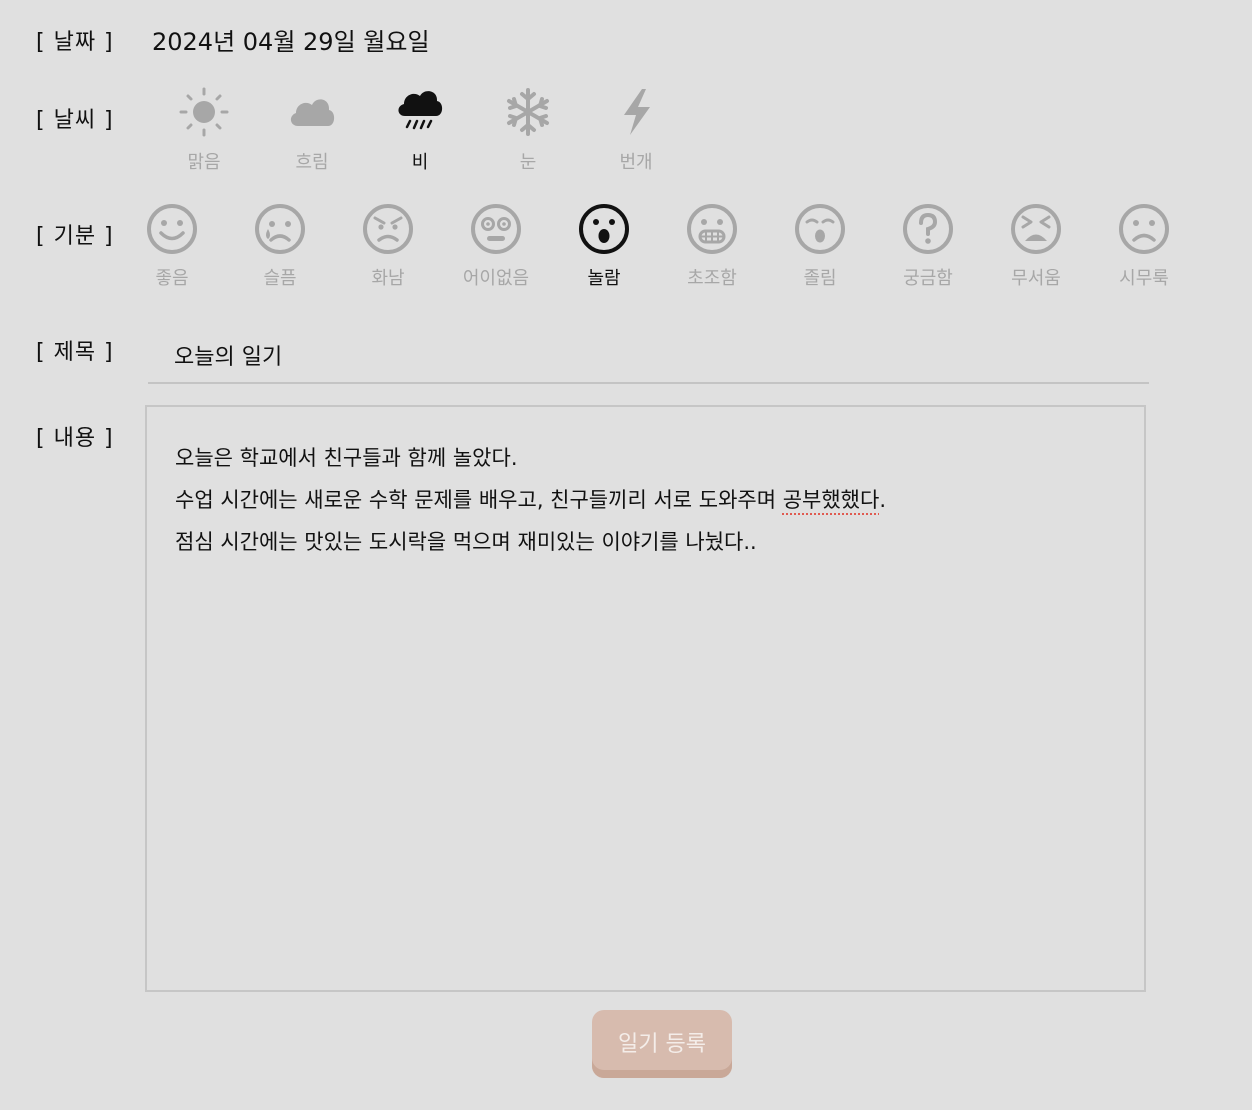 This screenshot has width=1252, height=1110. I want to click on weather-option-label: 비, so click(420, 162).